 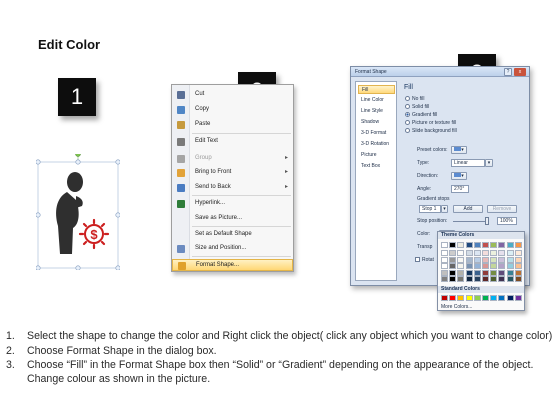 What do you see at coordinates (507, 221) in the screenshot?
I see `stop-position-input: 100%` at bounding box center [507, 221].